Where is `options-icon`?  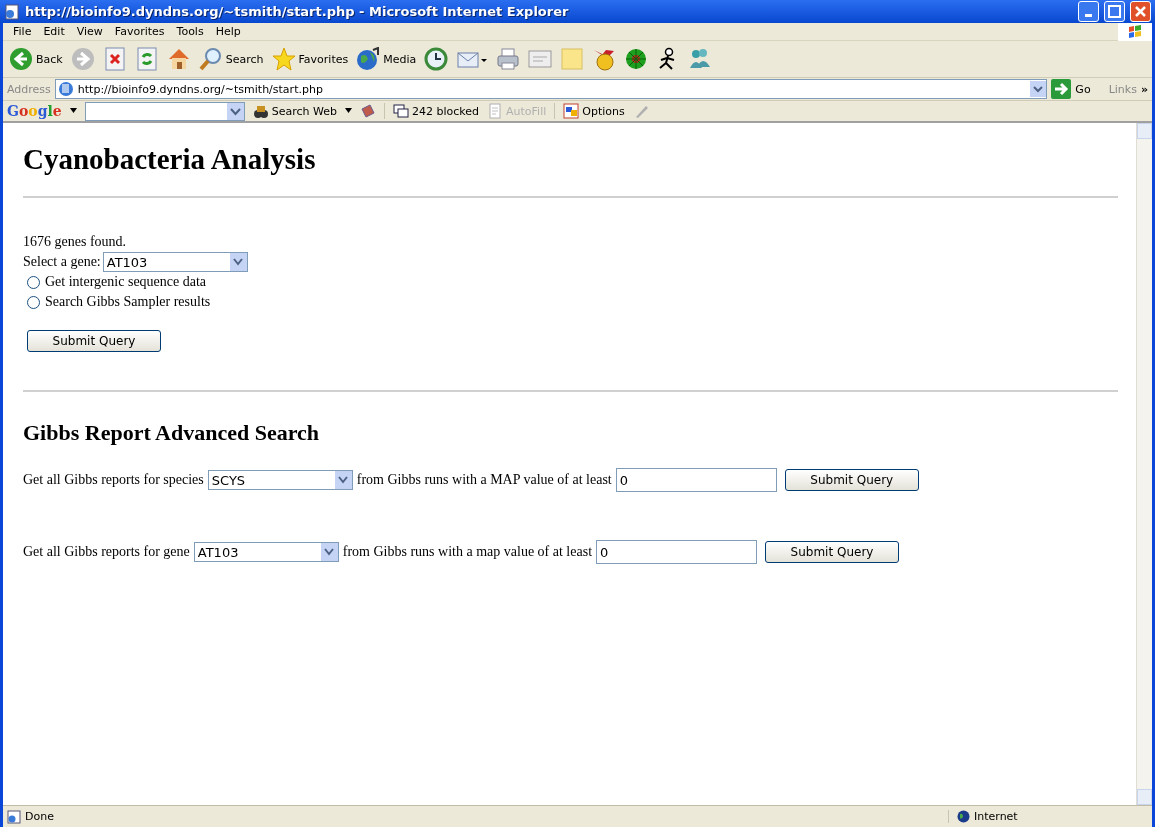 options-icon is located at coordinates (571, 111).